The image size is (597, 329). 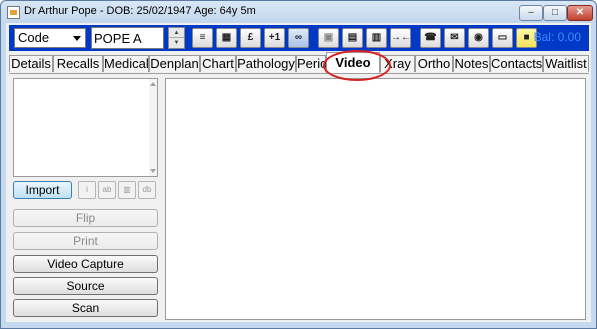 I want to click on tab-recalls: Recalls, so click(x=78, y=63).